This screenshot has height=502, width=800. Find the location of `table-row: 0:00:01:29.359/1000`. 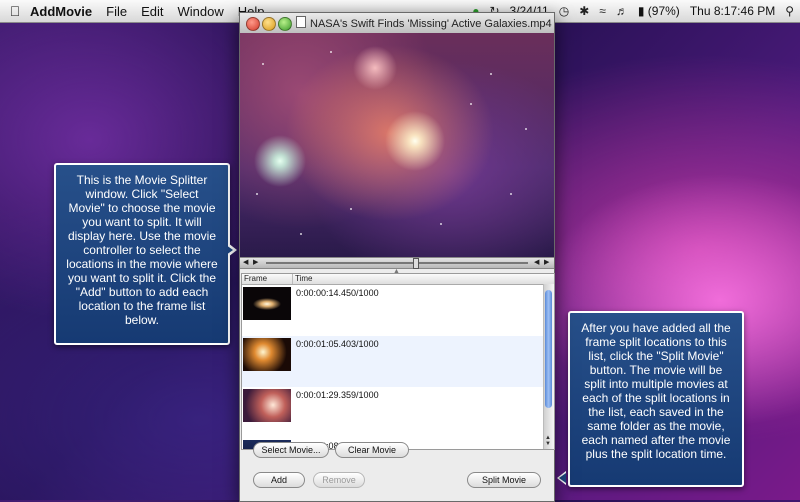

table-row: 0:00:01:29.359/1000 is located at coordinates (393, 412).